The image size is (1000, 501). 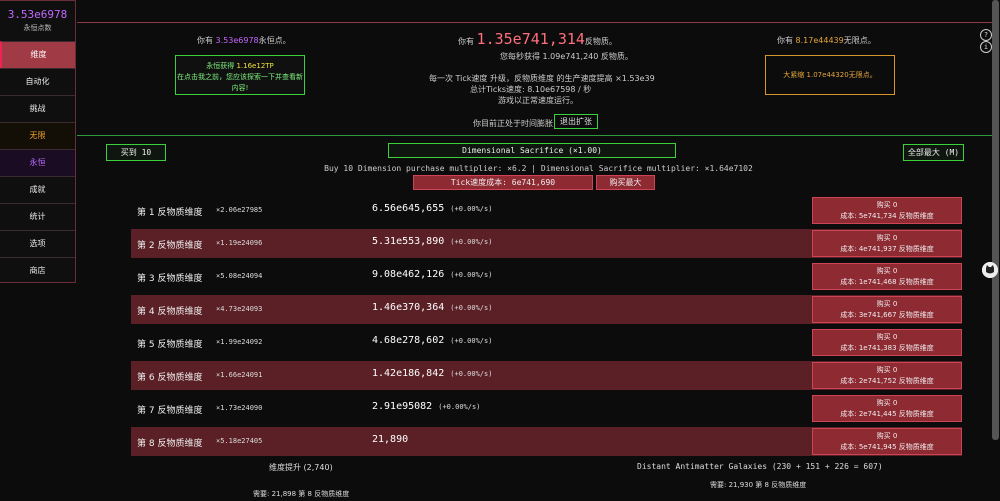 I want to click on antimatter-galaxies-requirement: 需要: 21,930 第 8 反物质维度, so click(x=758, y=485).